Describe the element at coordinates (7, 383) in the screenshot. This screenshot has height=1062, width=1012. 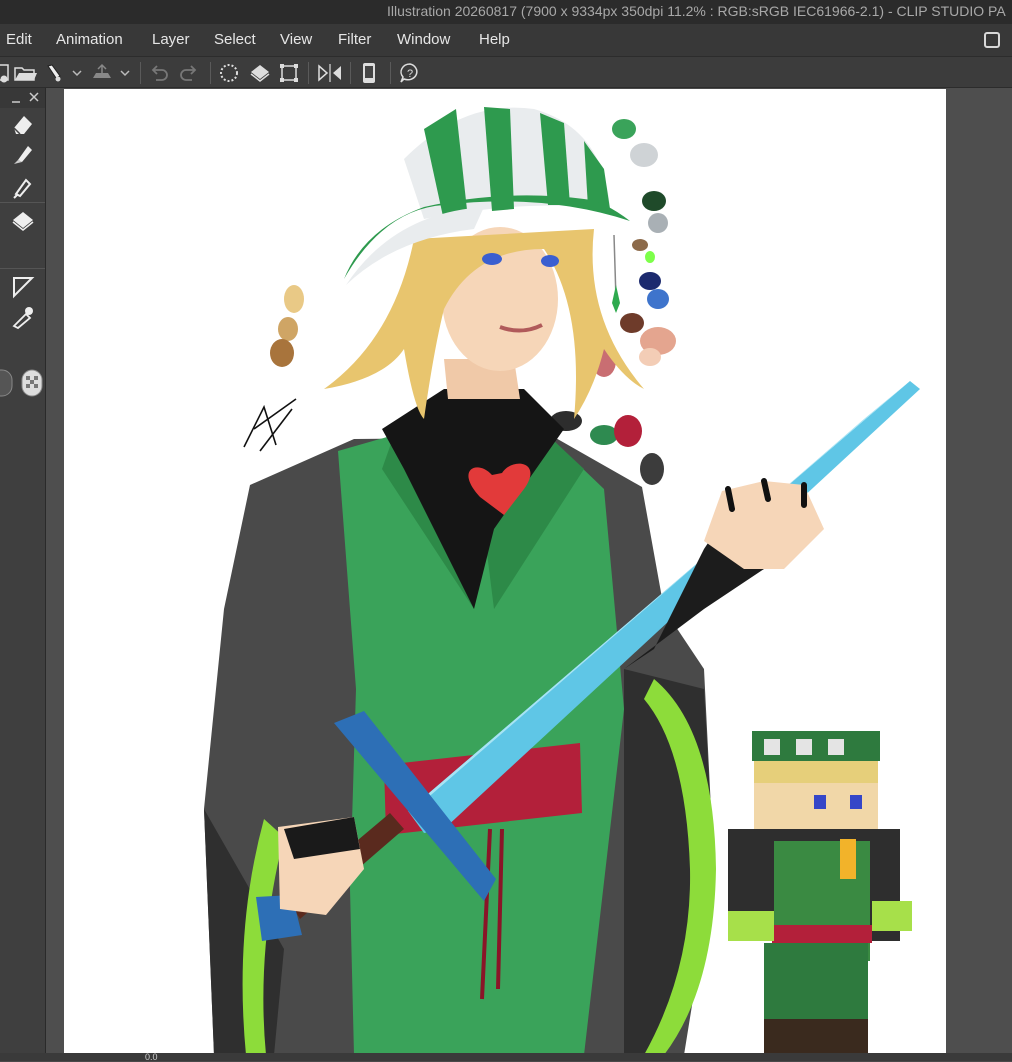
I see `main-color-swatch` at that location.